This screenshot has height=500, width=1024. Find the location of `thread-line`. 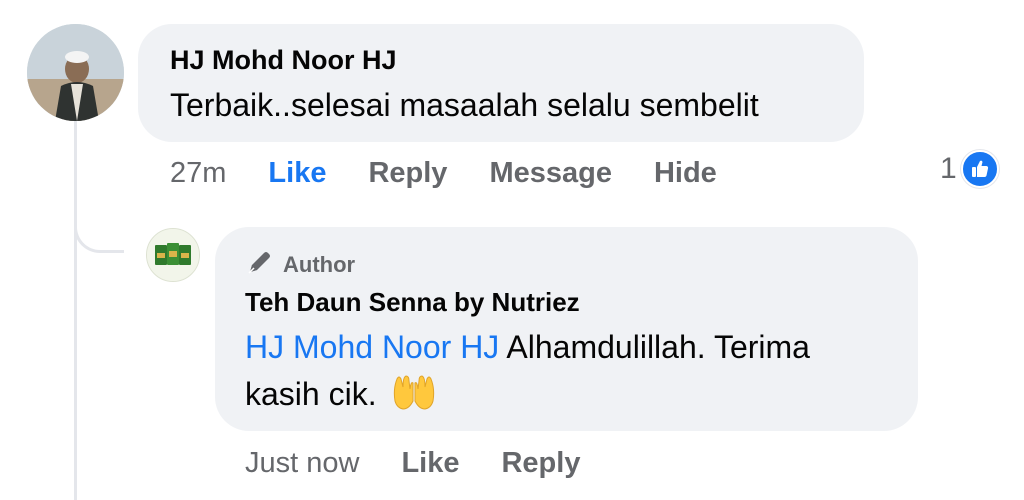

thread-line is located at coordinates (75, 310).